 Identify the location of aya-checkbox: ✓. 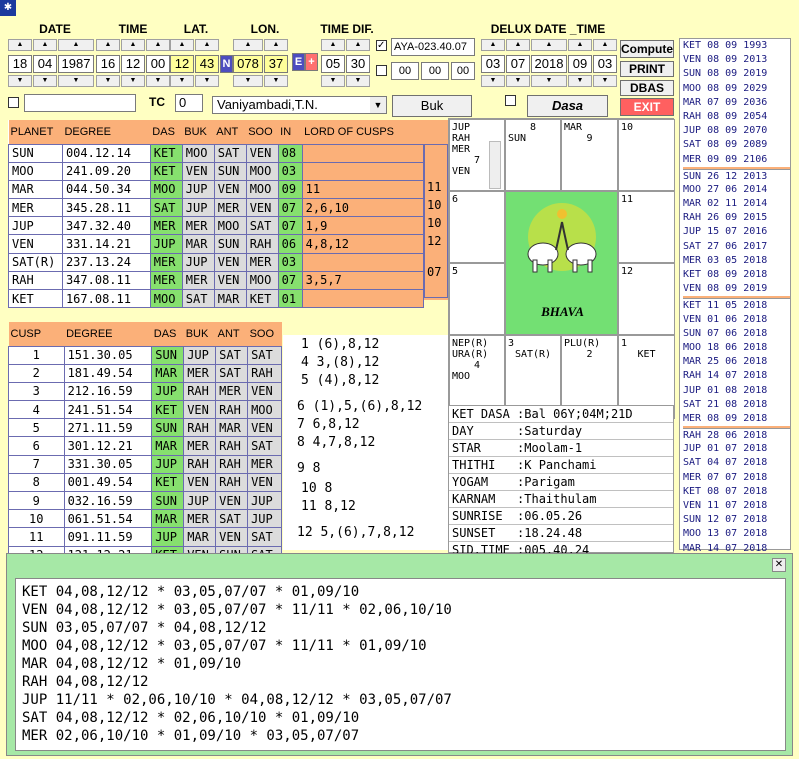
(381, 45).